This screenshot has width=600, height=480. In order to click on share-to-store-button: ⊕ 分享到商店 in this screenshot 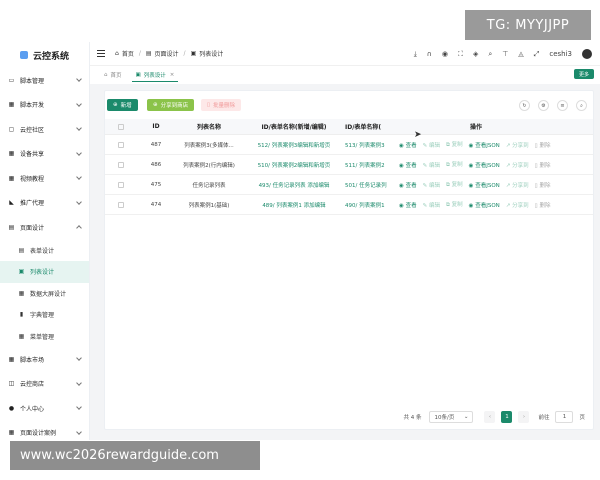, I will do `click(171, 105)`.